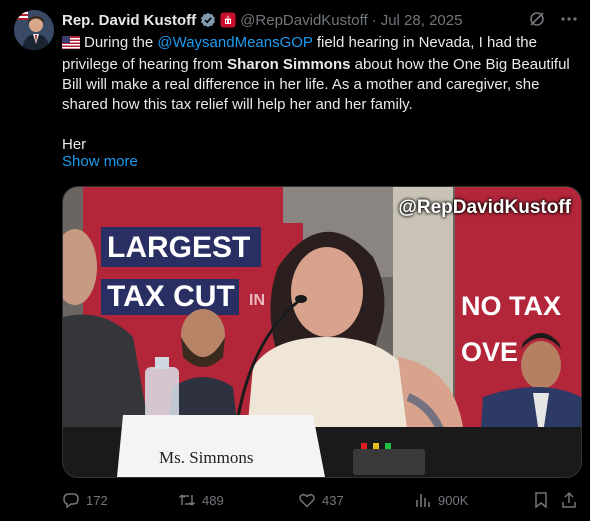  I want to click on view-count: 900K, so click(453, 500).